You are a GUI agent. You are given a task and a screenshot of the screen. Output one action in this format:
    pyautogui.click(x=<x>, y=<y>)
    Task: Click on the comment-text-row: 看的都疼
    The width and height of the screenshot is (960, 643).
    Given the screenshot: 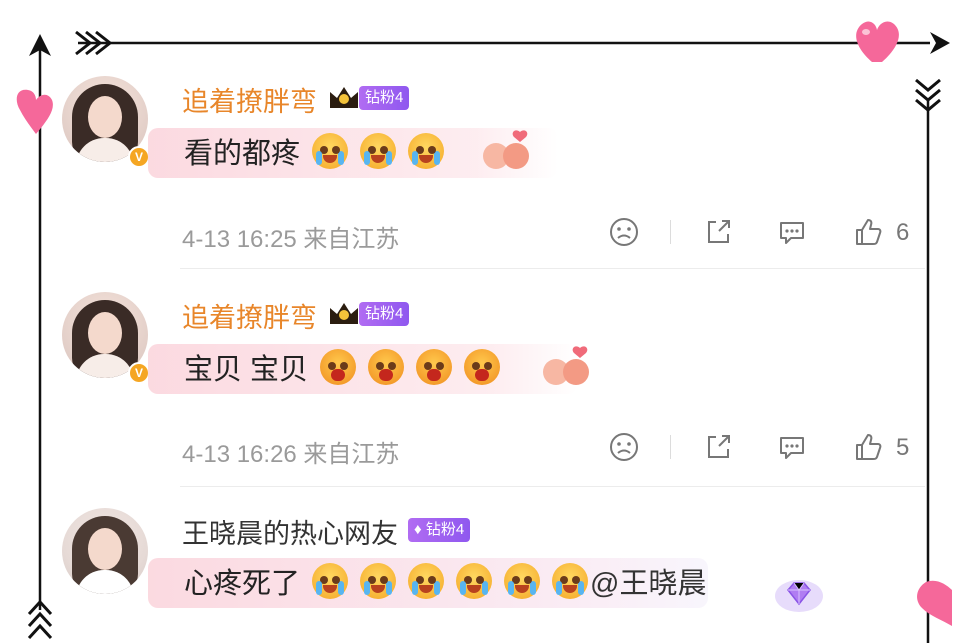 What is the action you would take?
    pyautogui.click(x=314, y=151)
    